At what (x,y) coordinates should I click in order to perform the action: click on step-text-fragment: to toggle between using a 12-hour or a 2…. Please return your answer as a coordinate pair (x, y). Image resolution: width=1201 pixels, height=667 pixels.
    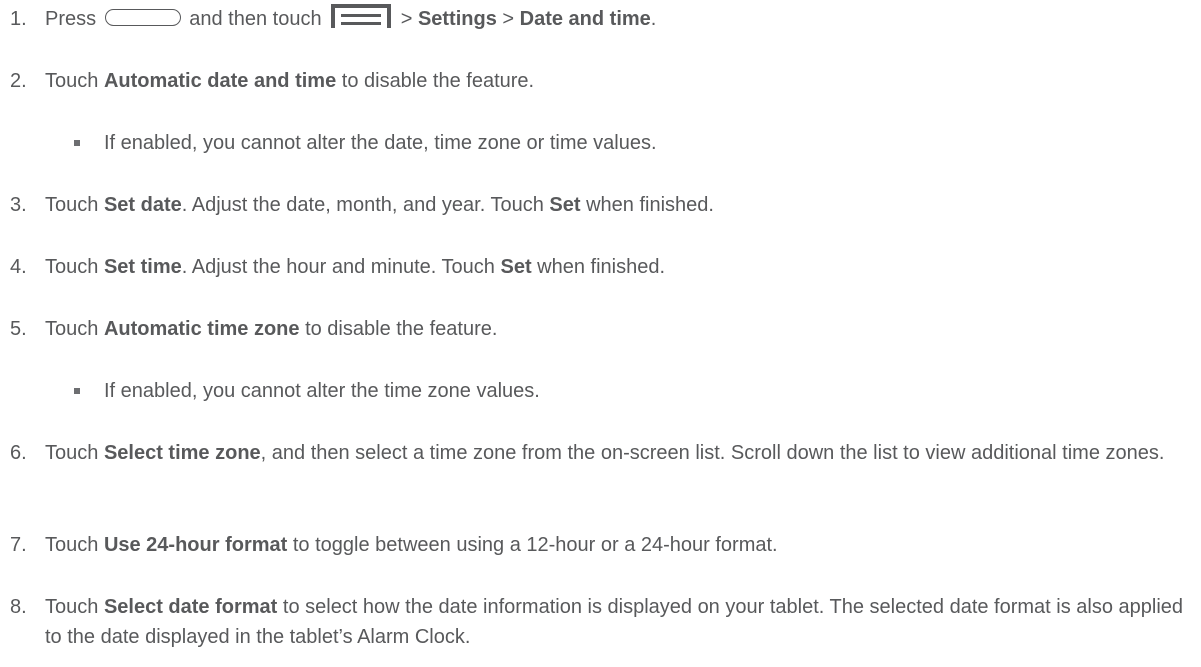
    Looking at the image, I should click on (532, 545).